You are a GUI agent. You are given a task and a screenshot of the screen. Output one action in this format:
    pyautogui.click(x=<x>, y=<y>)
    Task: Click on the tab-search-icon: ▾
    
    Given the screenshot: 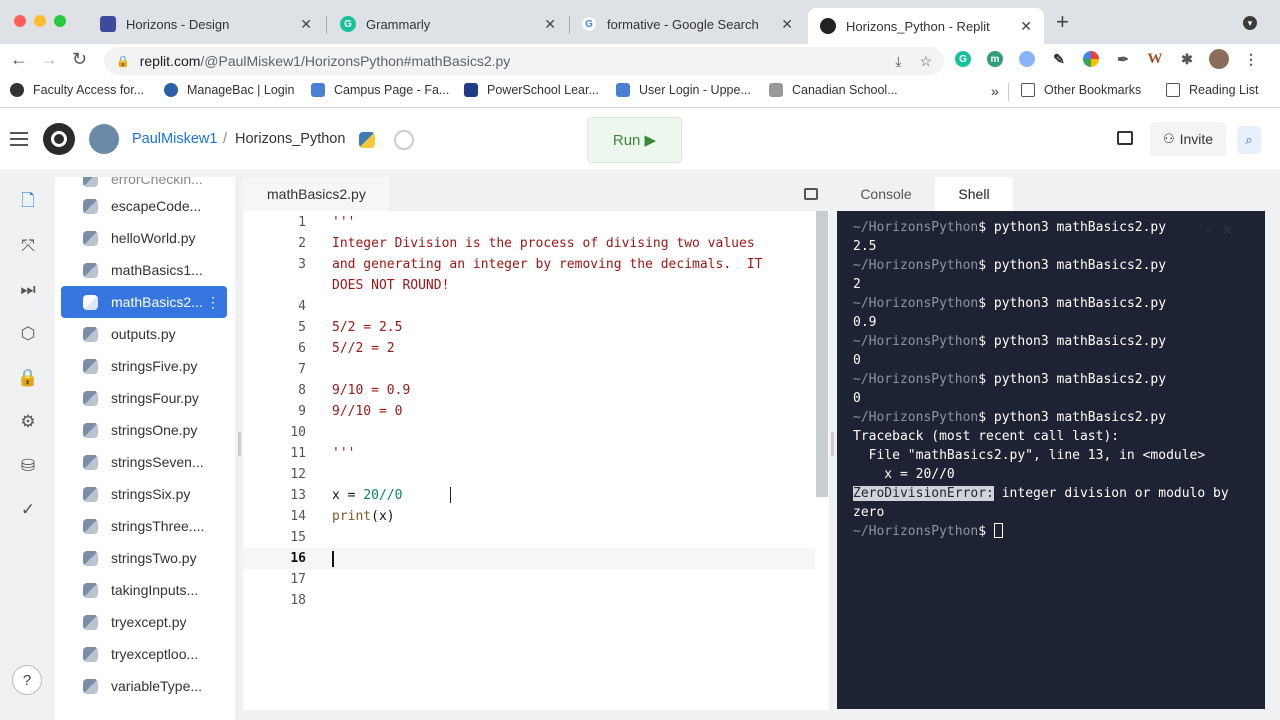 What is the action you would take?
    pyautogui.click(x=1250, y=23)
    